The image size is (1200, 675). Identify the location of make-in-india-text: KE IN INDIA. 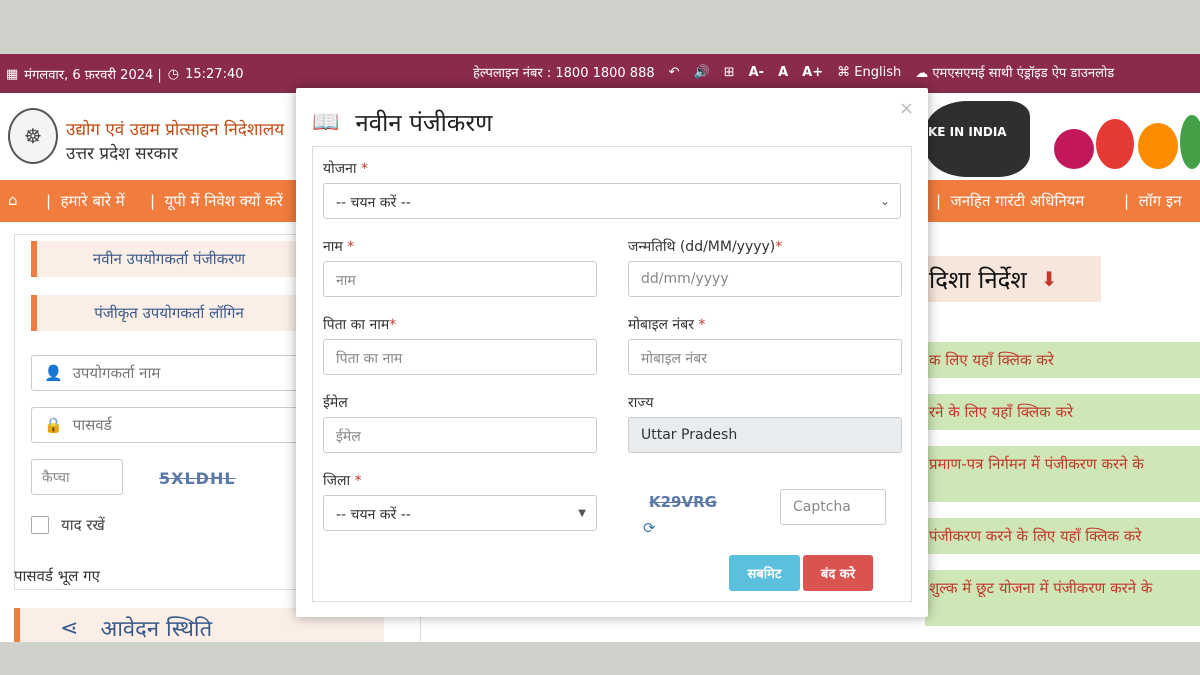
(967, 132).